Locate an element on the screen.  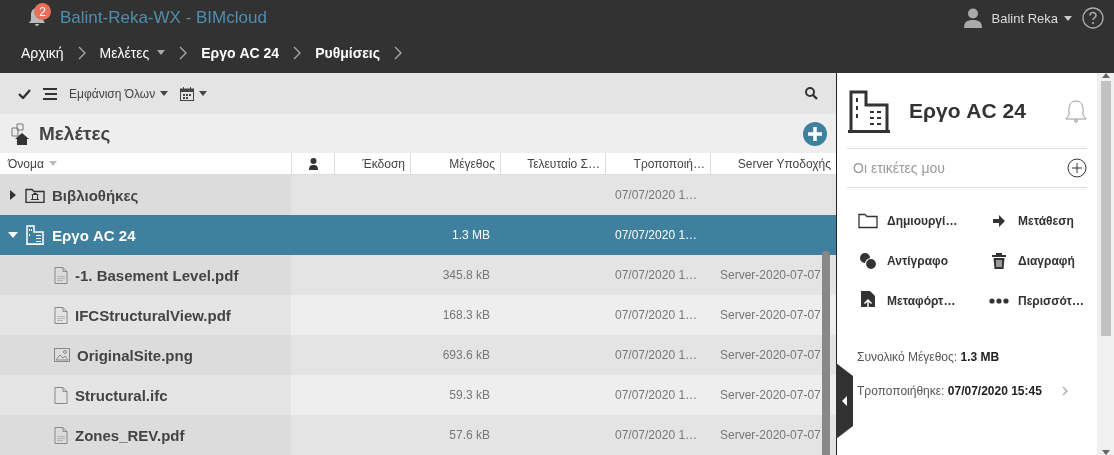
file-name: Βιβλιοθήκες is located at coordinates (95, 195).